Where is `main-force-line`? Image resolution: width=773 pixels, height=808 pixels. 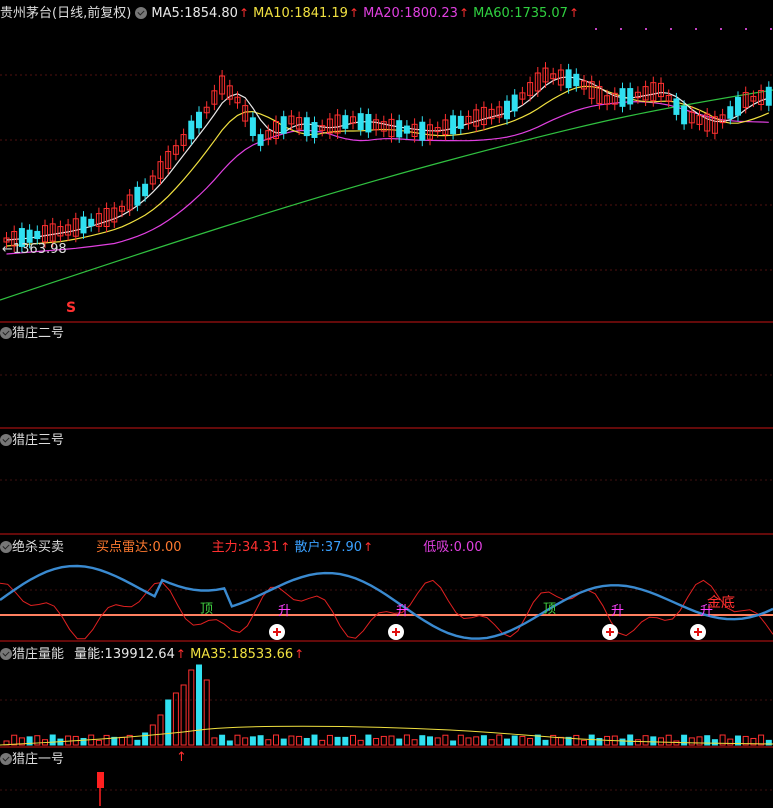
main-force-line is located at coordinates (386, 609).